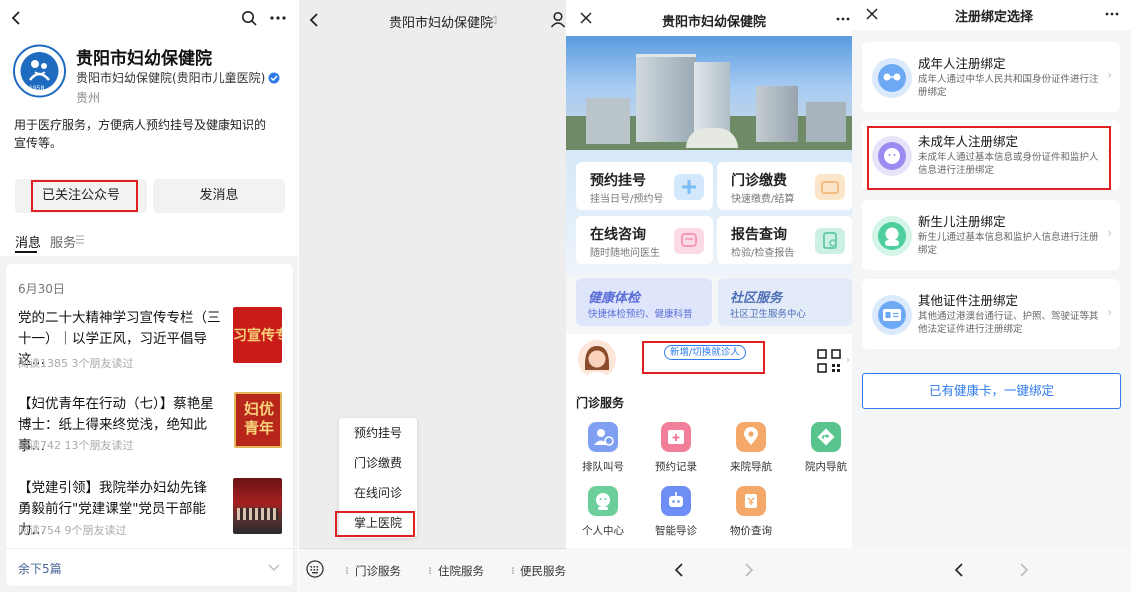 The image size is (1131, 592). Describe the element at coordinates (751, 448) in the screenshot. I see `grid-item-navigation: 来院导航` at that location.